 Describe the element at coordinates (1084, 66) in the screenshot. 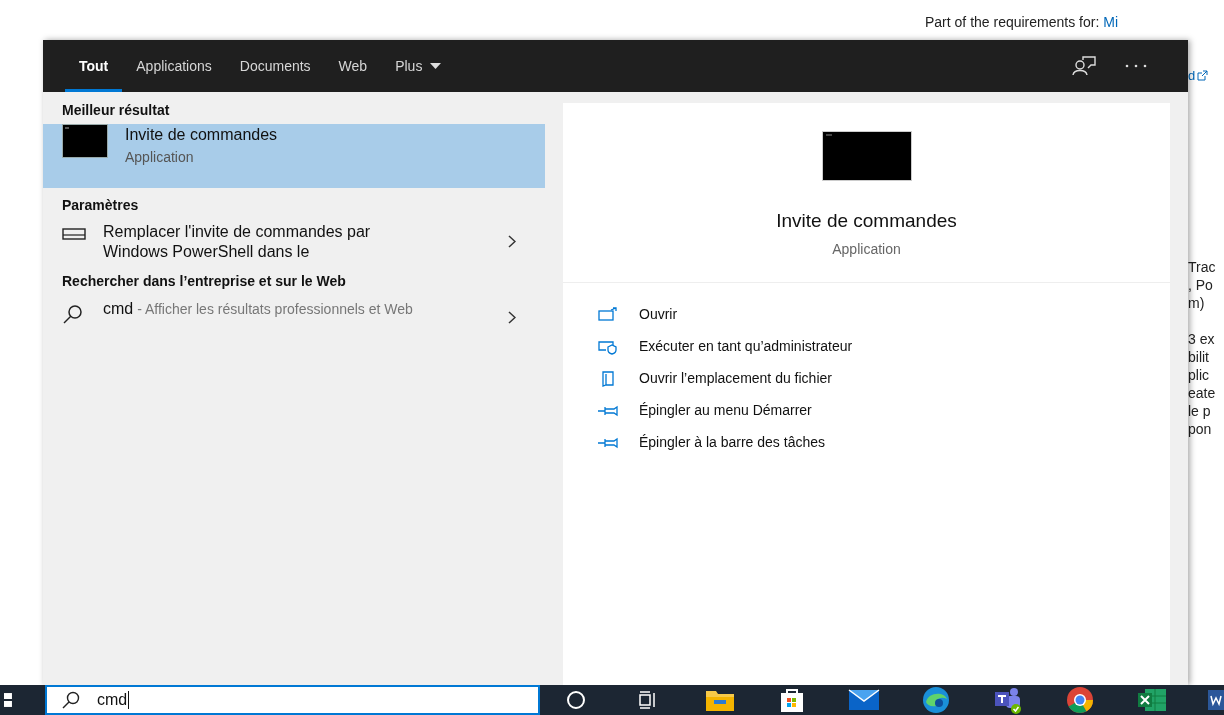

I see `person-feedback-icon` at that location.